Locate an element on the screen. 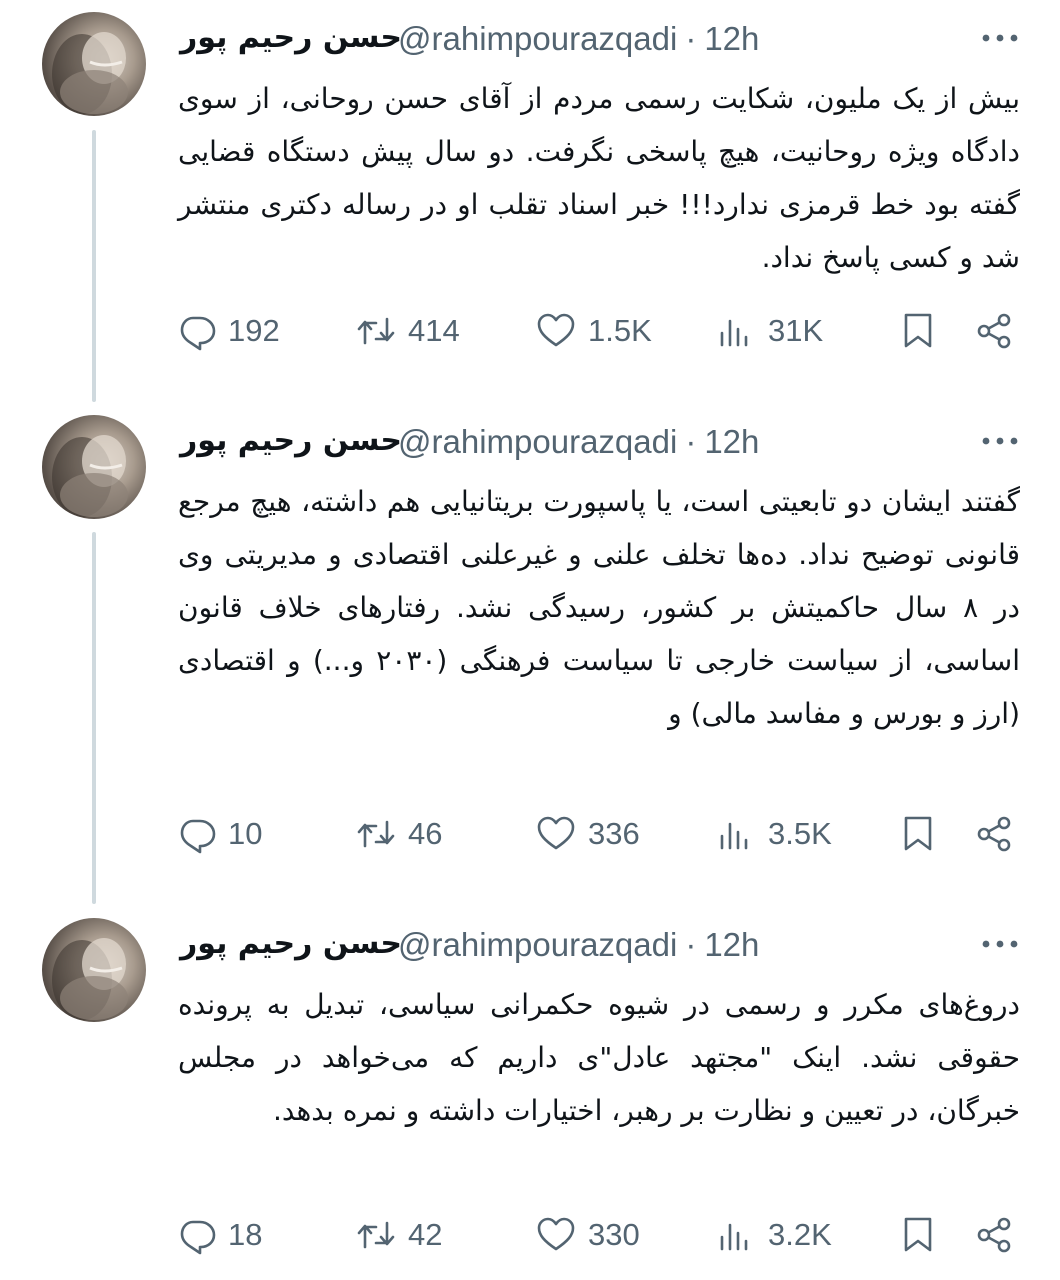 This screenshot has height=1280, width=1060. like-count: 1.5K is located at coordinates (620, 330).